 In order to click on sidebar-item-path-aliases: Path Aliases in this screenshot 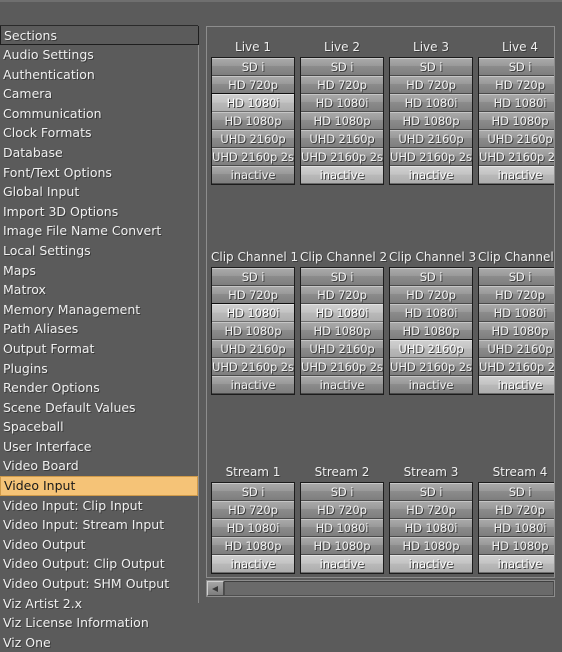, I will do `click(99, 329)`.